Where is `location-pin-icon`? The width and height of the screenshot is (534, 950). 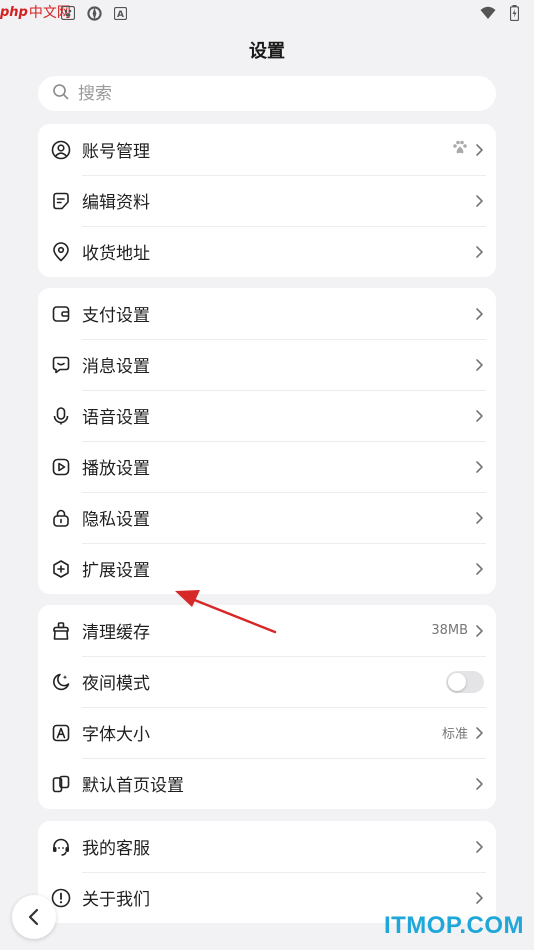 location-pin-icon is located at coordinates (61, 252).